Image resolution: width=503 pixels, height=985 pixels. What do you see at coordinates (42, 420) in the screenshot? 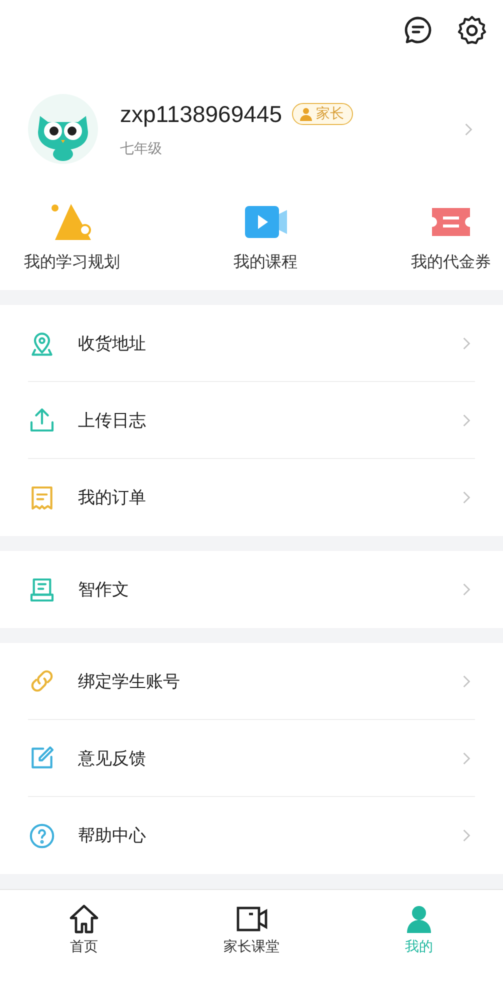
I see `upload-icon` at bounding box center [42, 420].